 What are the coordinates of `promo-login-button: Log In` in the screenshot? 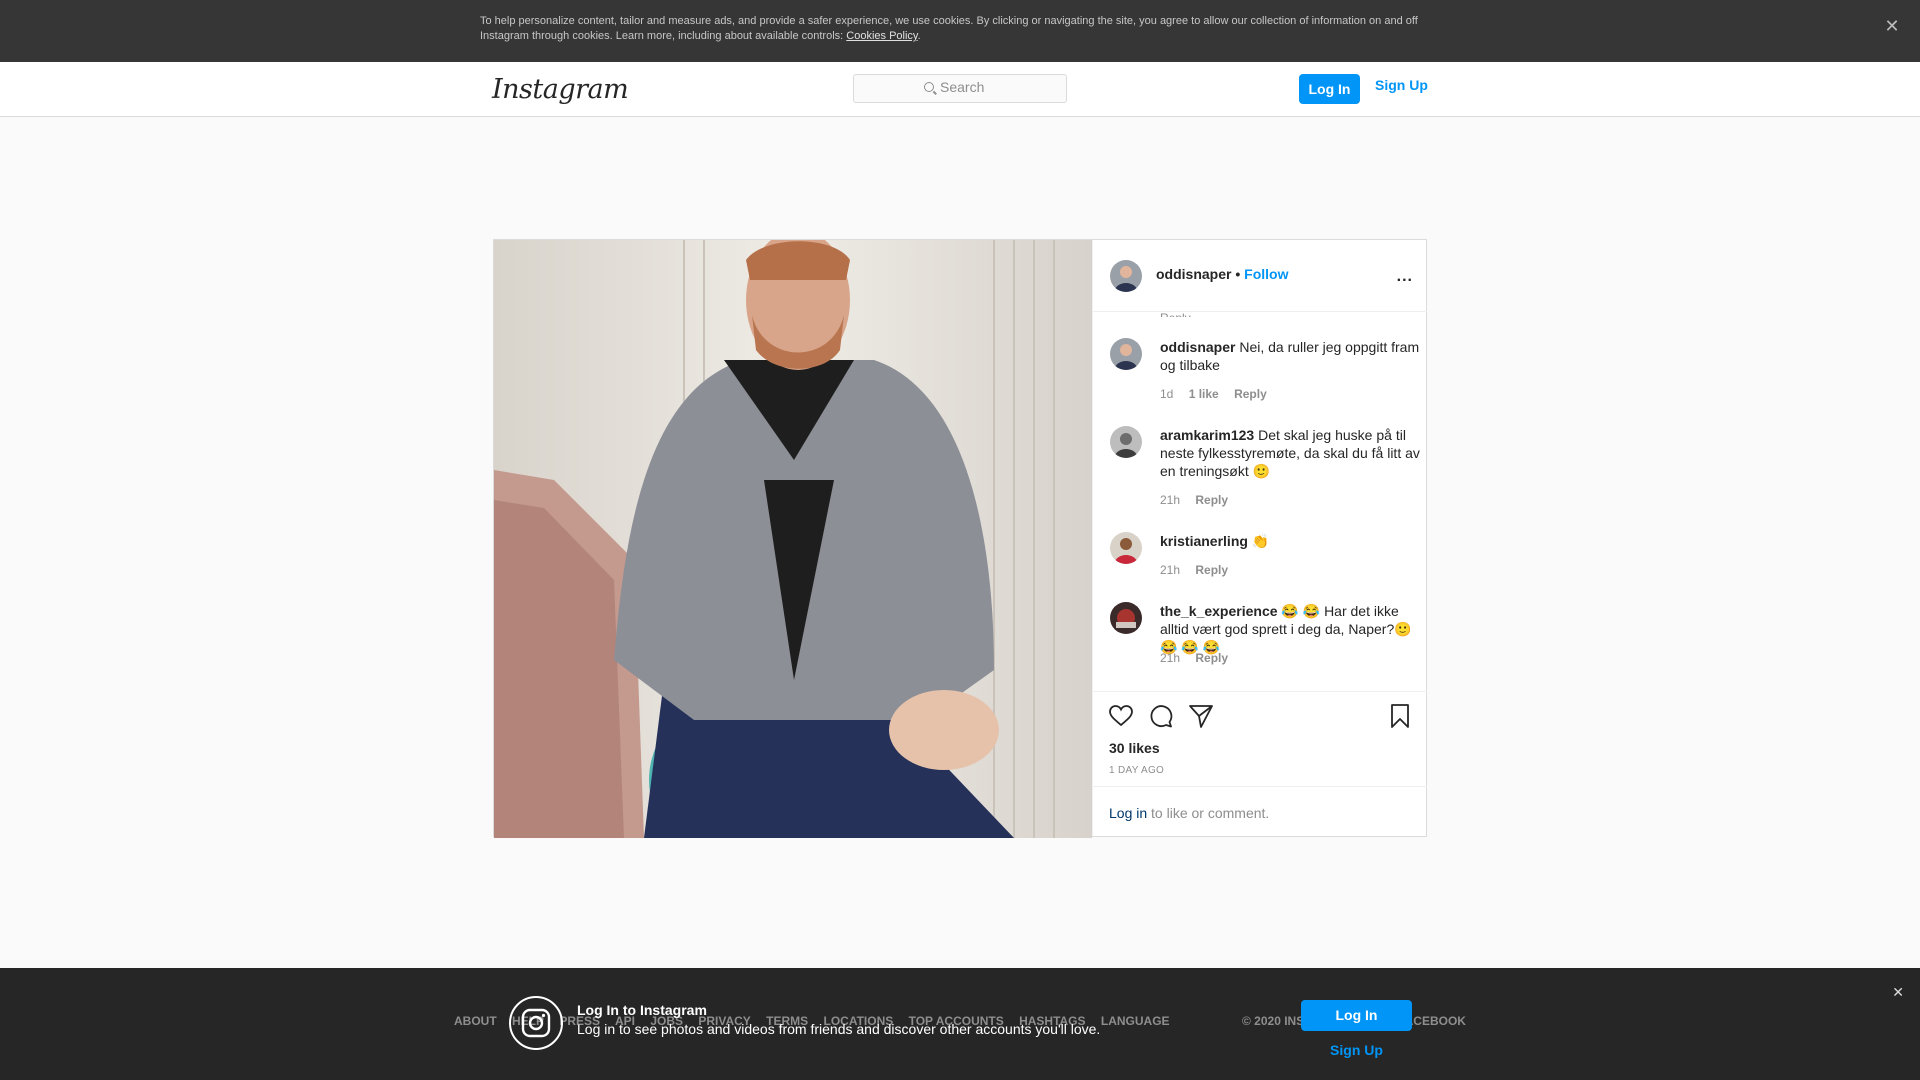 It's located at (1356, 1015).